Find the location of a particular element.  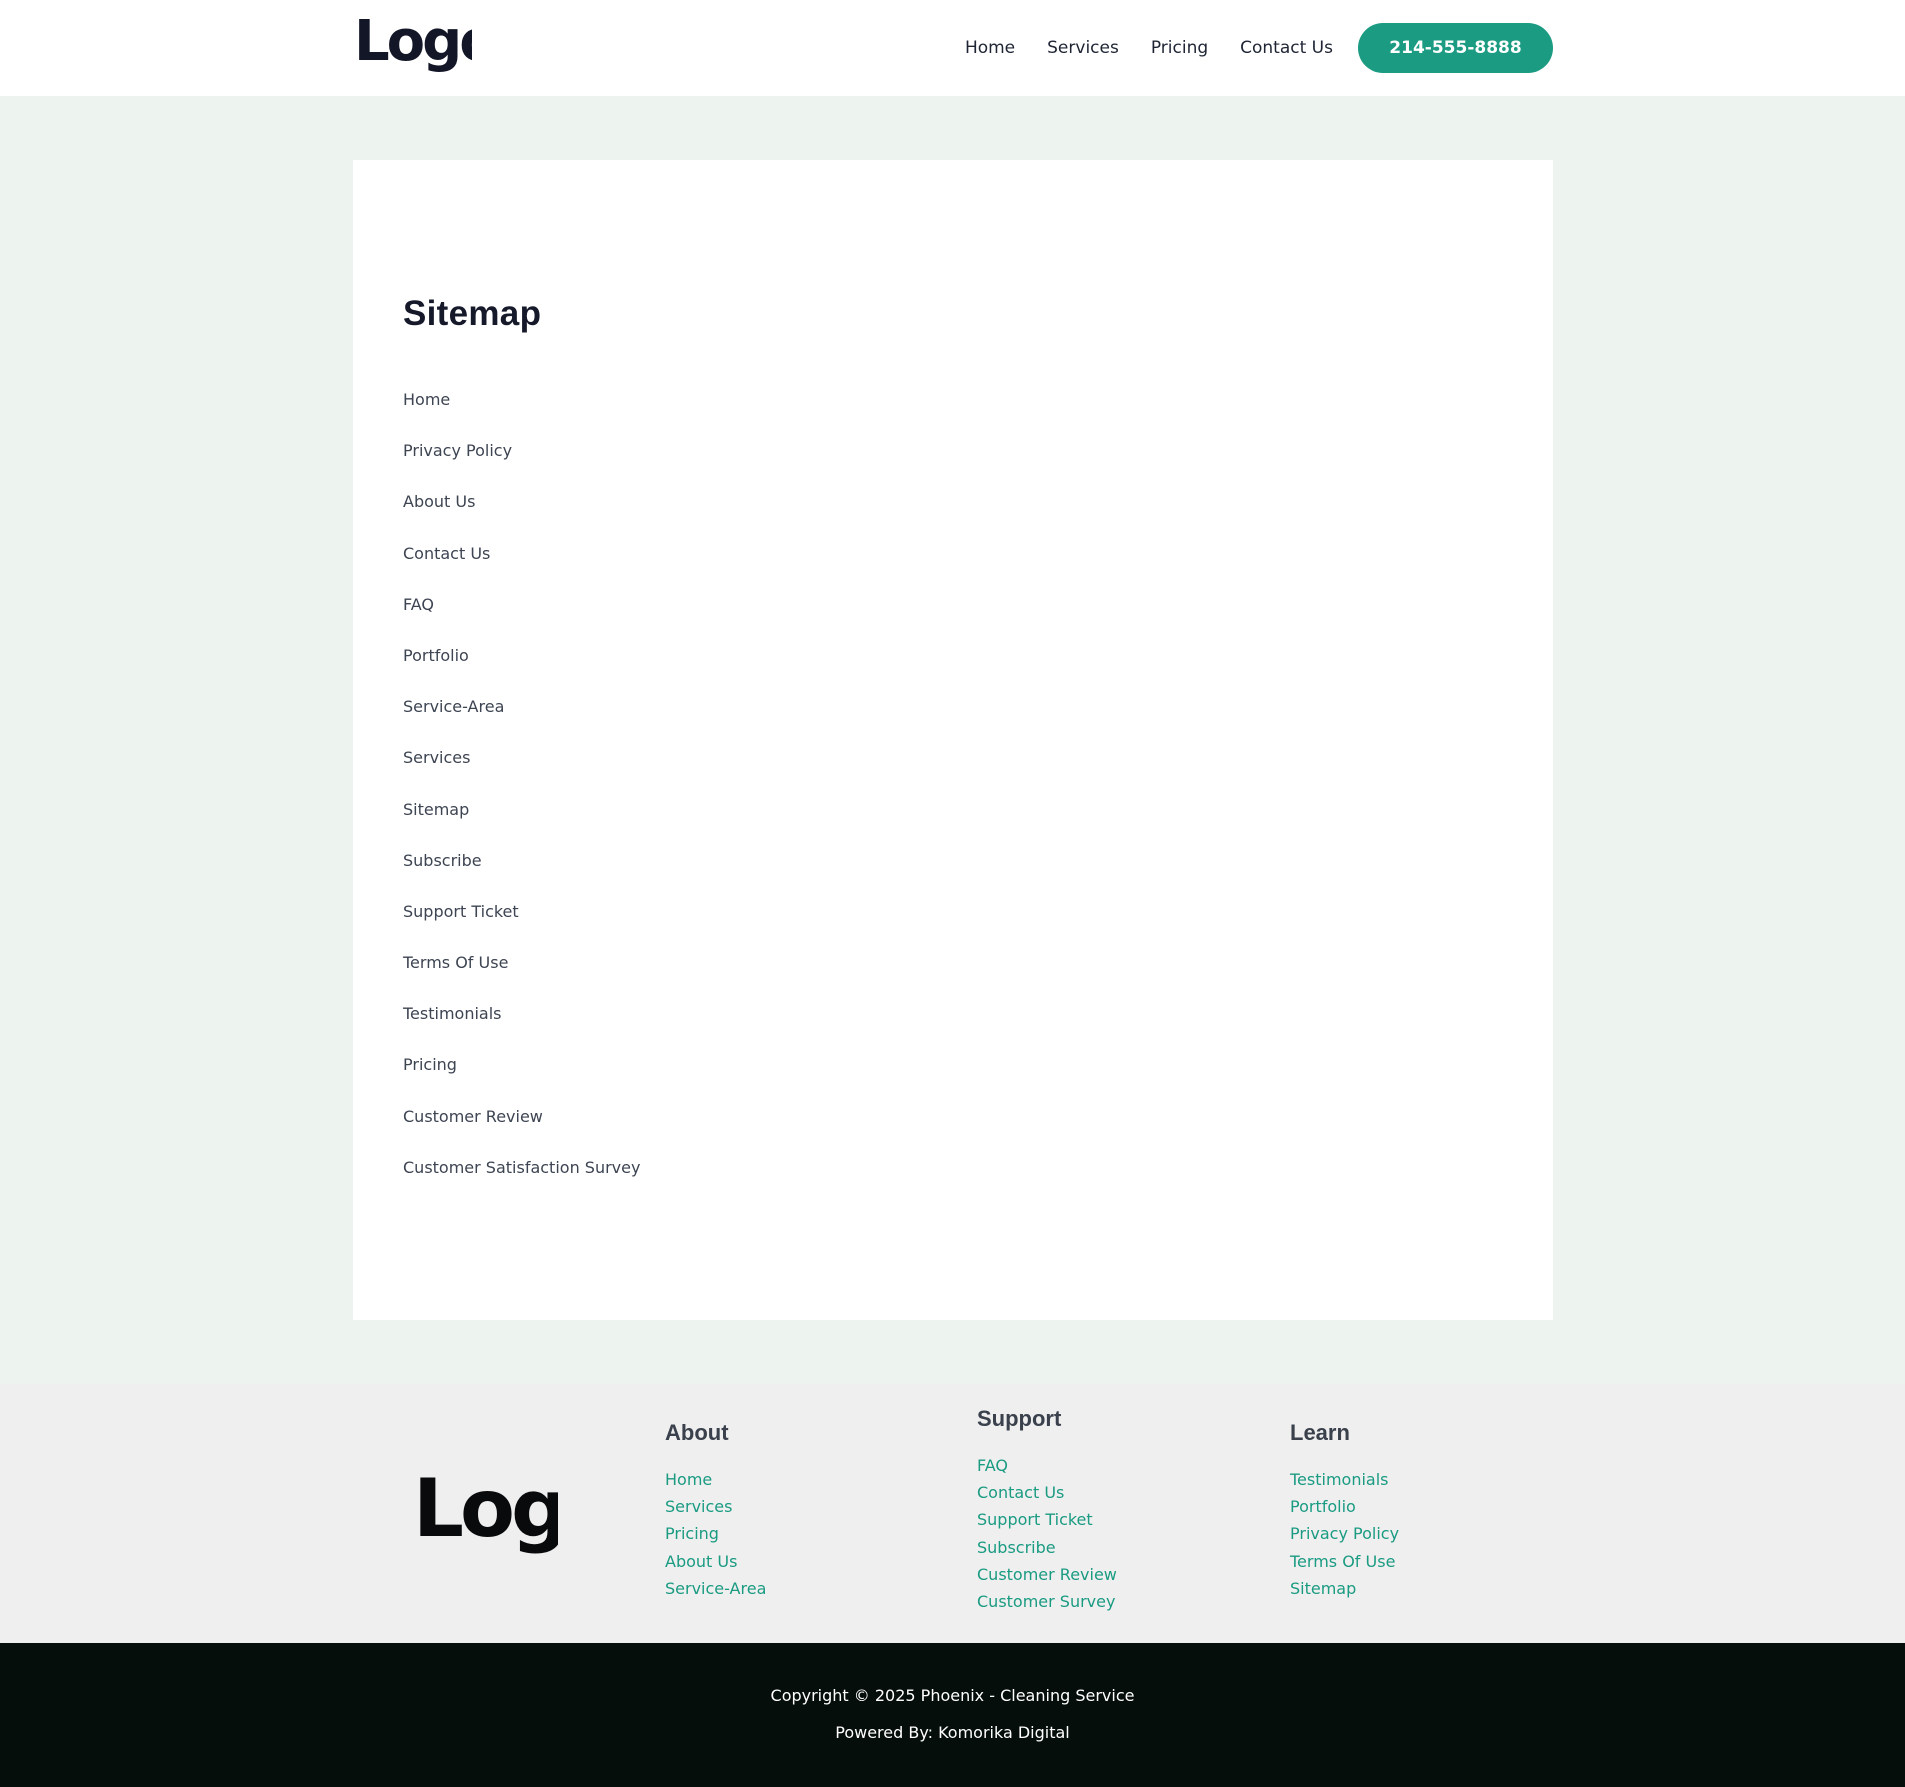

footer-heading-learn: Learn is located at coordinates (1320, 1432).